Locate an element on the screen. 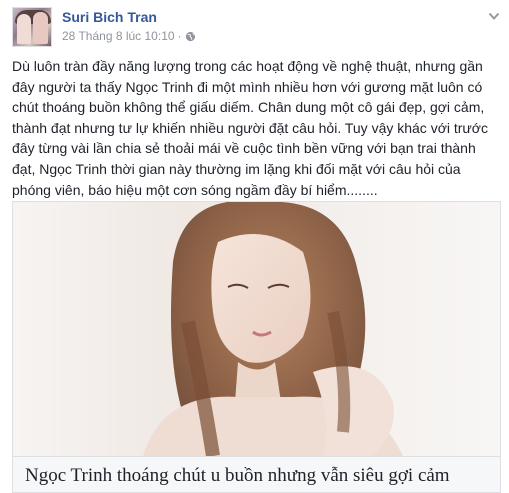 This screenshot has width=509, height=493. author-name: Suri Bich Tran is located at coordinates (109, 17).